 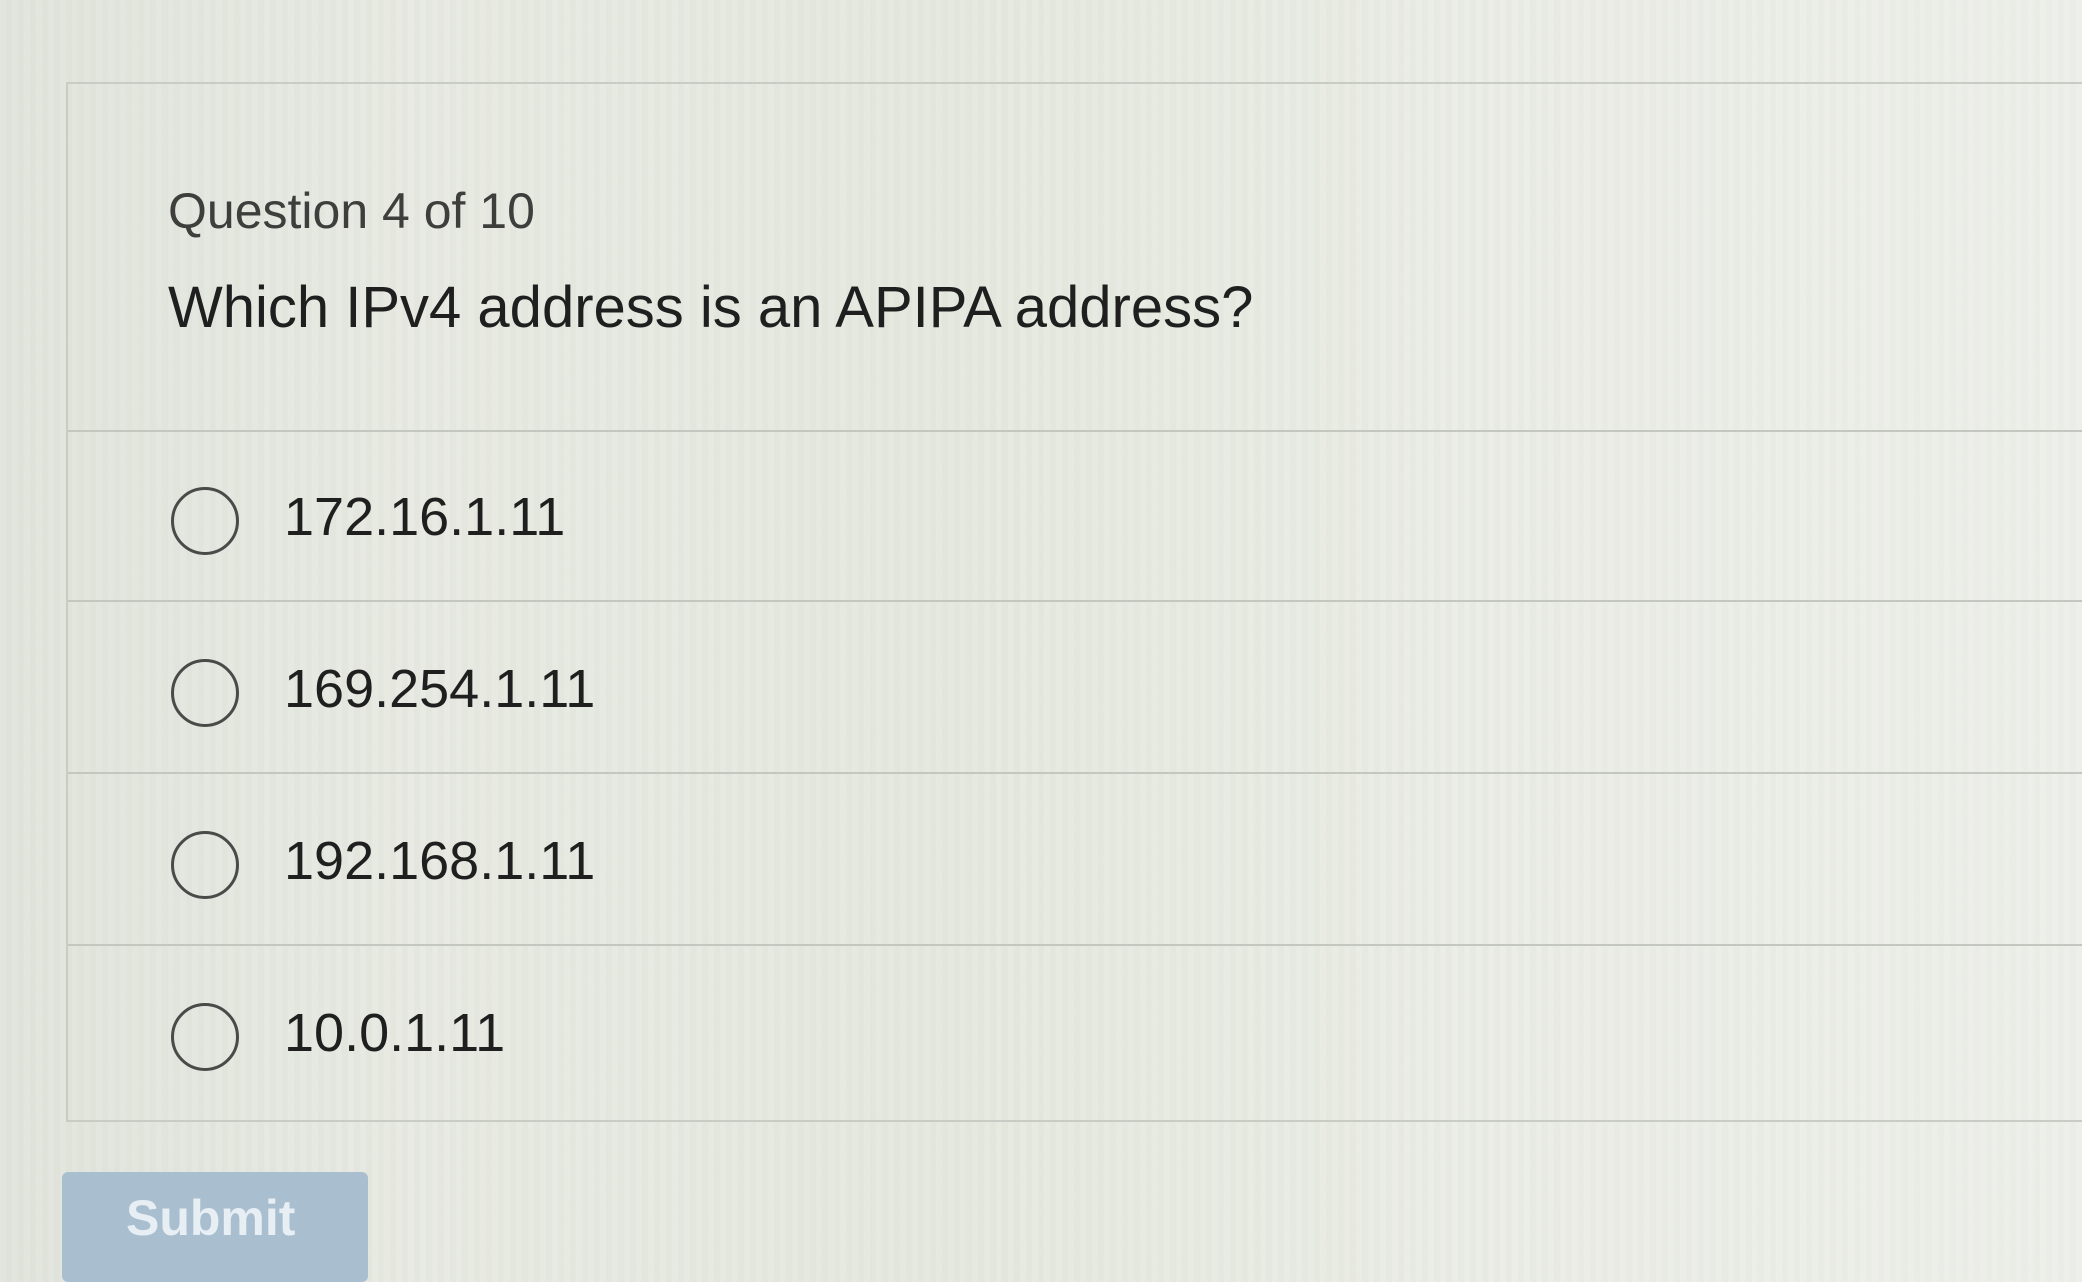 What do you see at coordinates (1075, 860) in the screenshot?
I see `answer-option-3: 192.168.1.11` at bounding box center [1075, 860].